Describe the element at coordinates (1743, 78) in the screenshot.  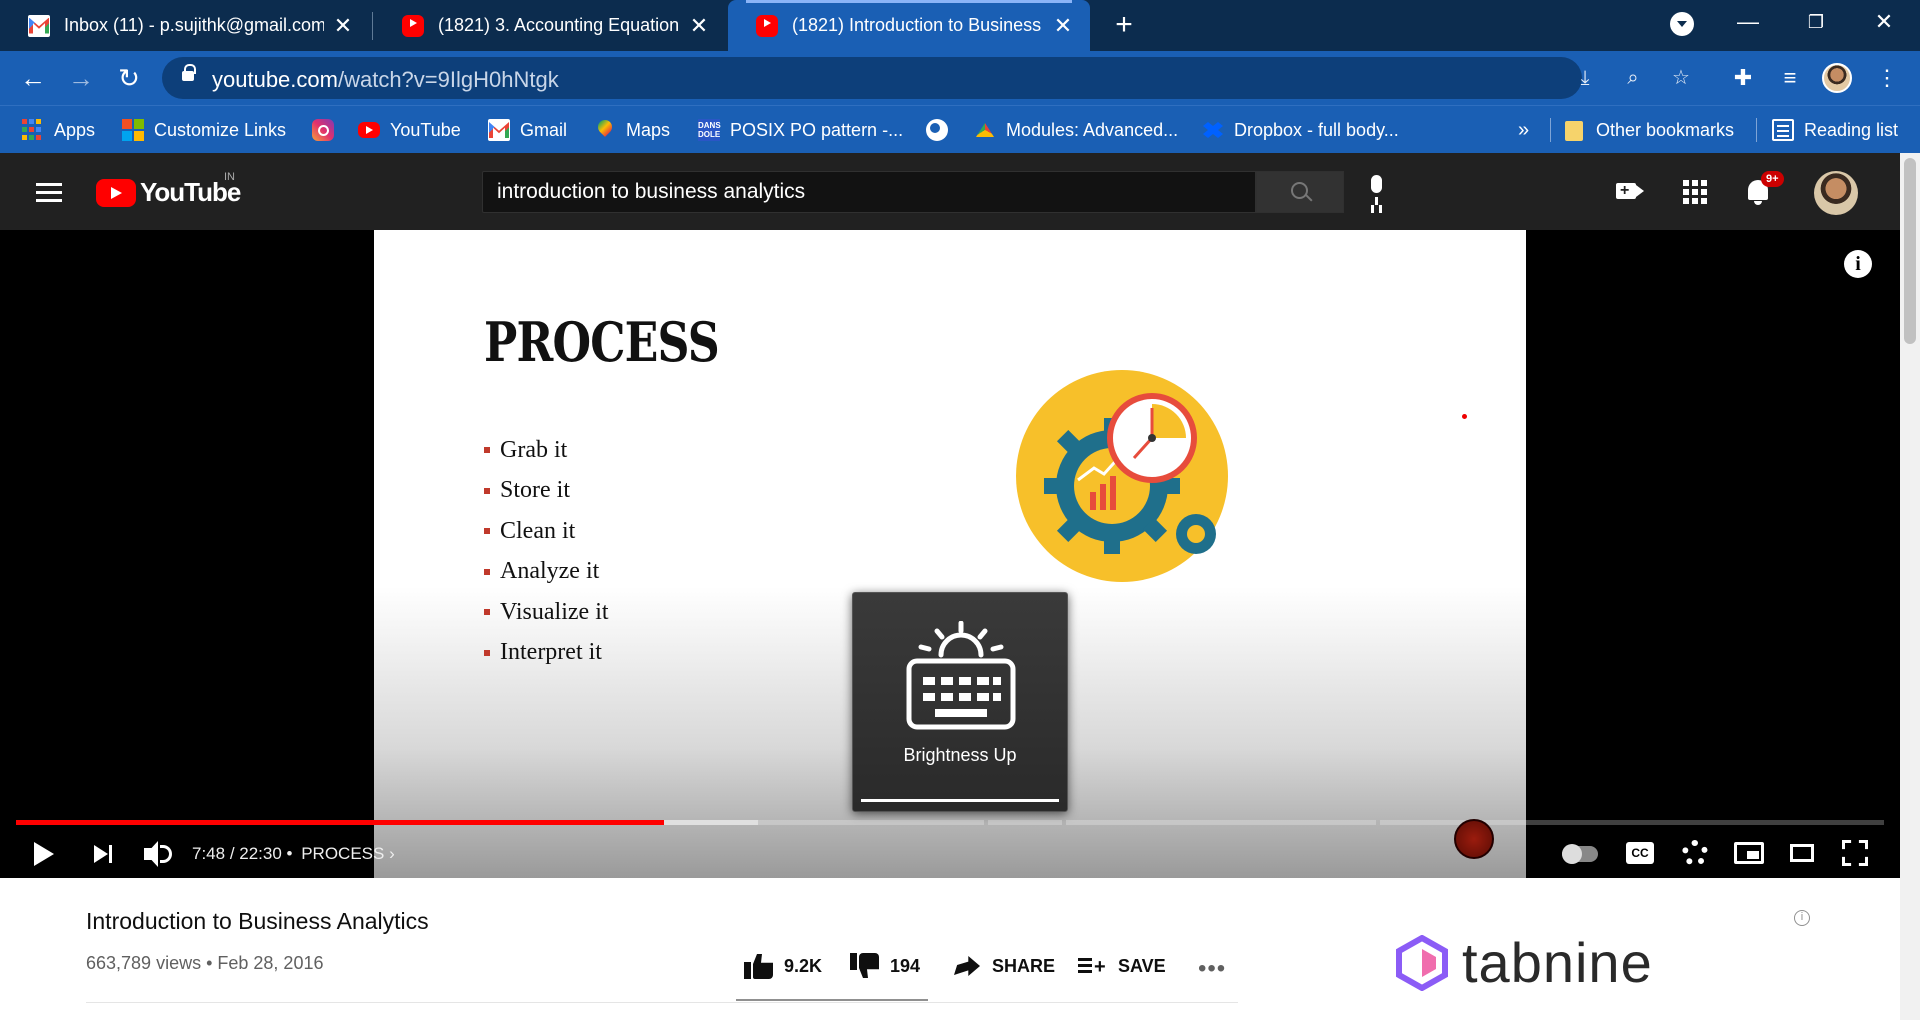
I see `extensions-icon: ✚` at that location.